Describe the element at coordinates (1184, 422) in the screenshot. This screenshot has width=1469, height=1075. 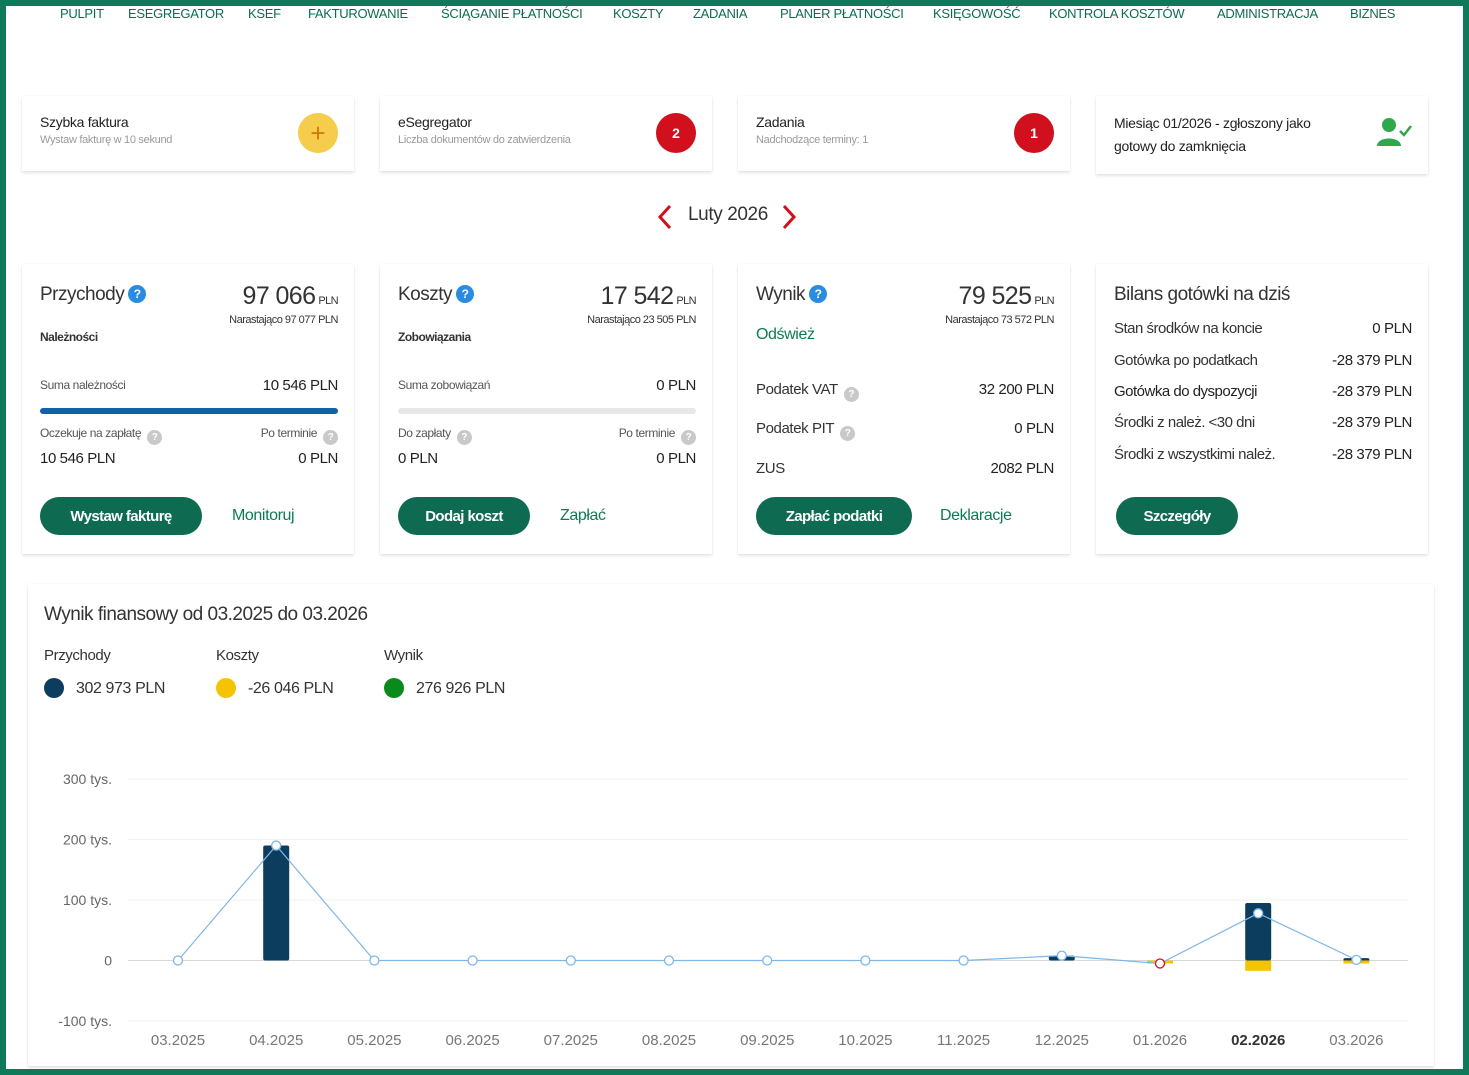
I see `cash-row-label: Środki z należ. <30 dni` at that location.